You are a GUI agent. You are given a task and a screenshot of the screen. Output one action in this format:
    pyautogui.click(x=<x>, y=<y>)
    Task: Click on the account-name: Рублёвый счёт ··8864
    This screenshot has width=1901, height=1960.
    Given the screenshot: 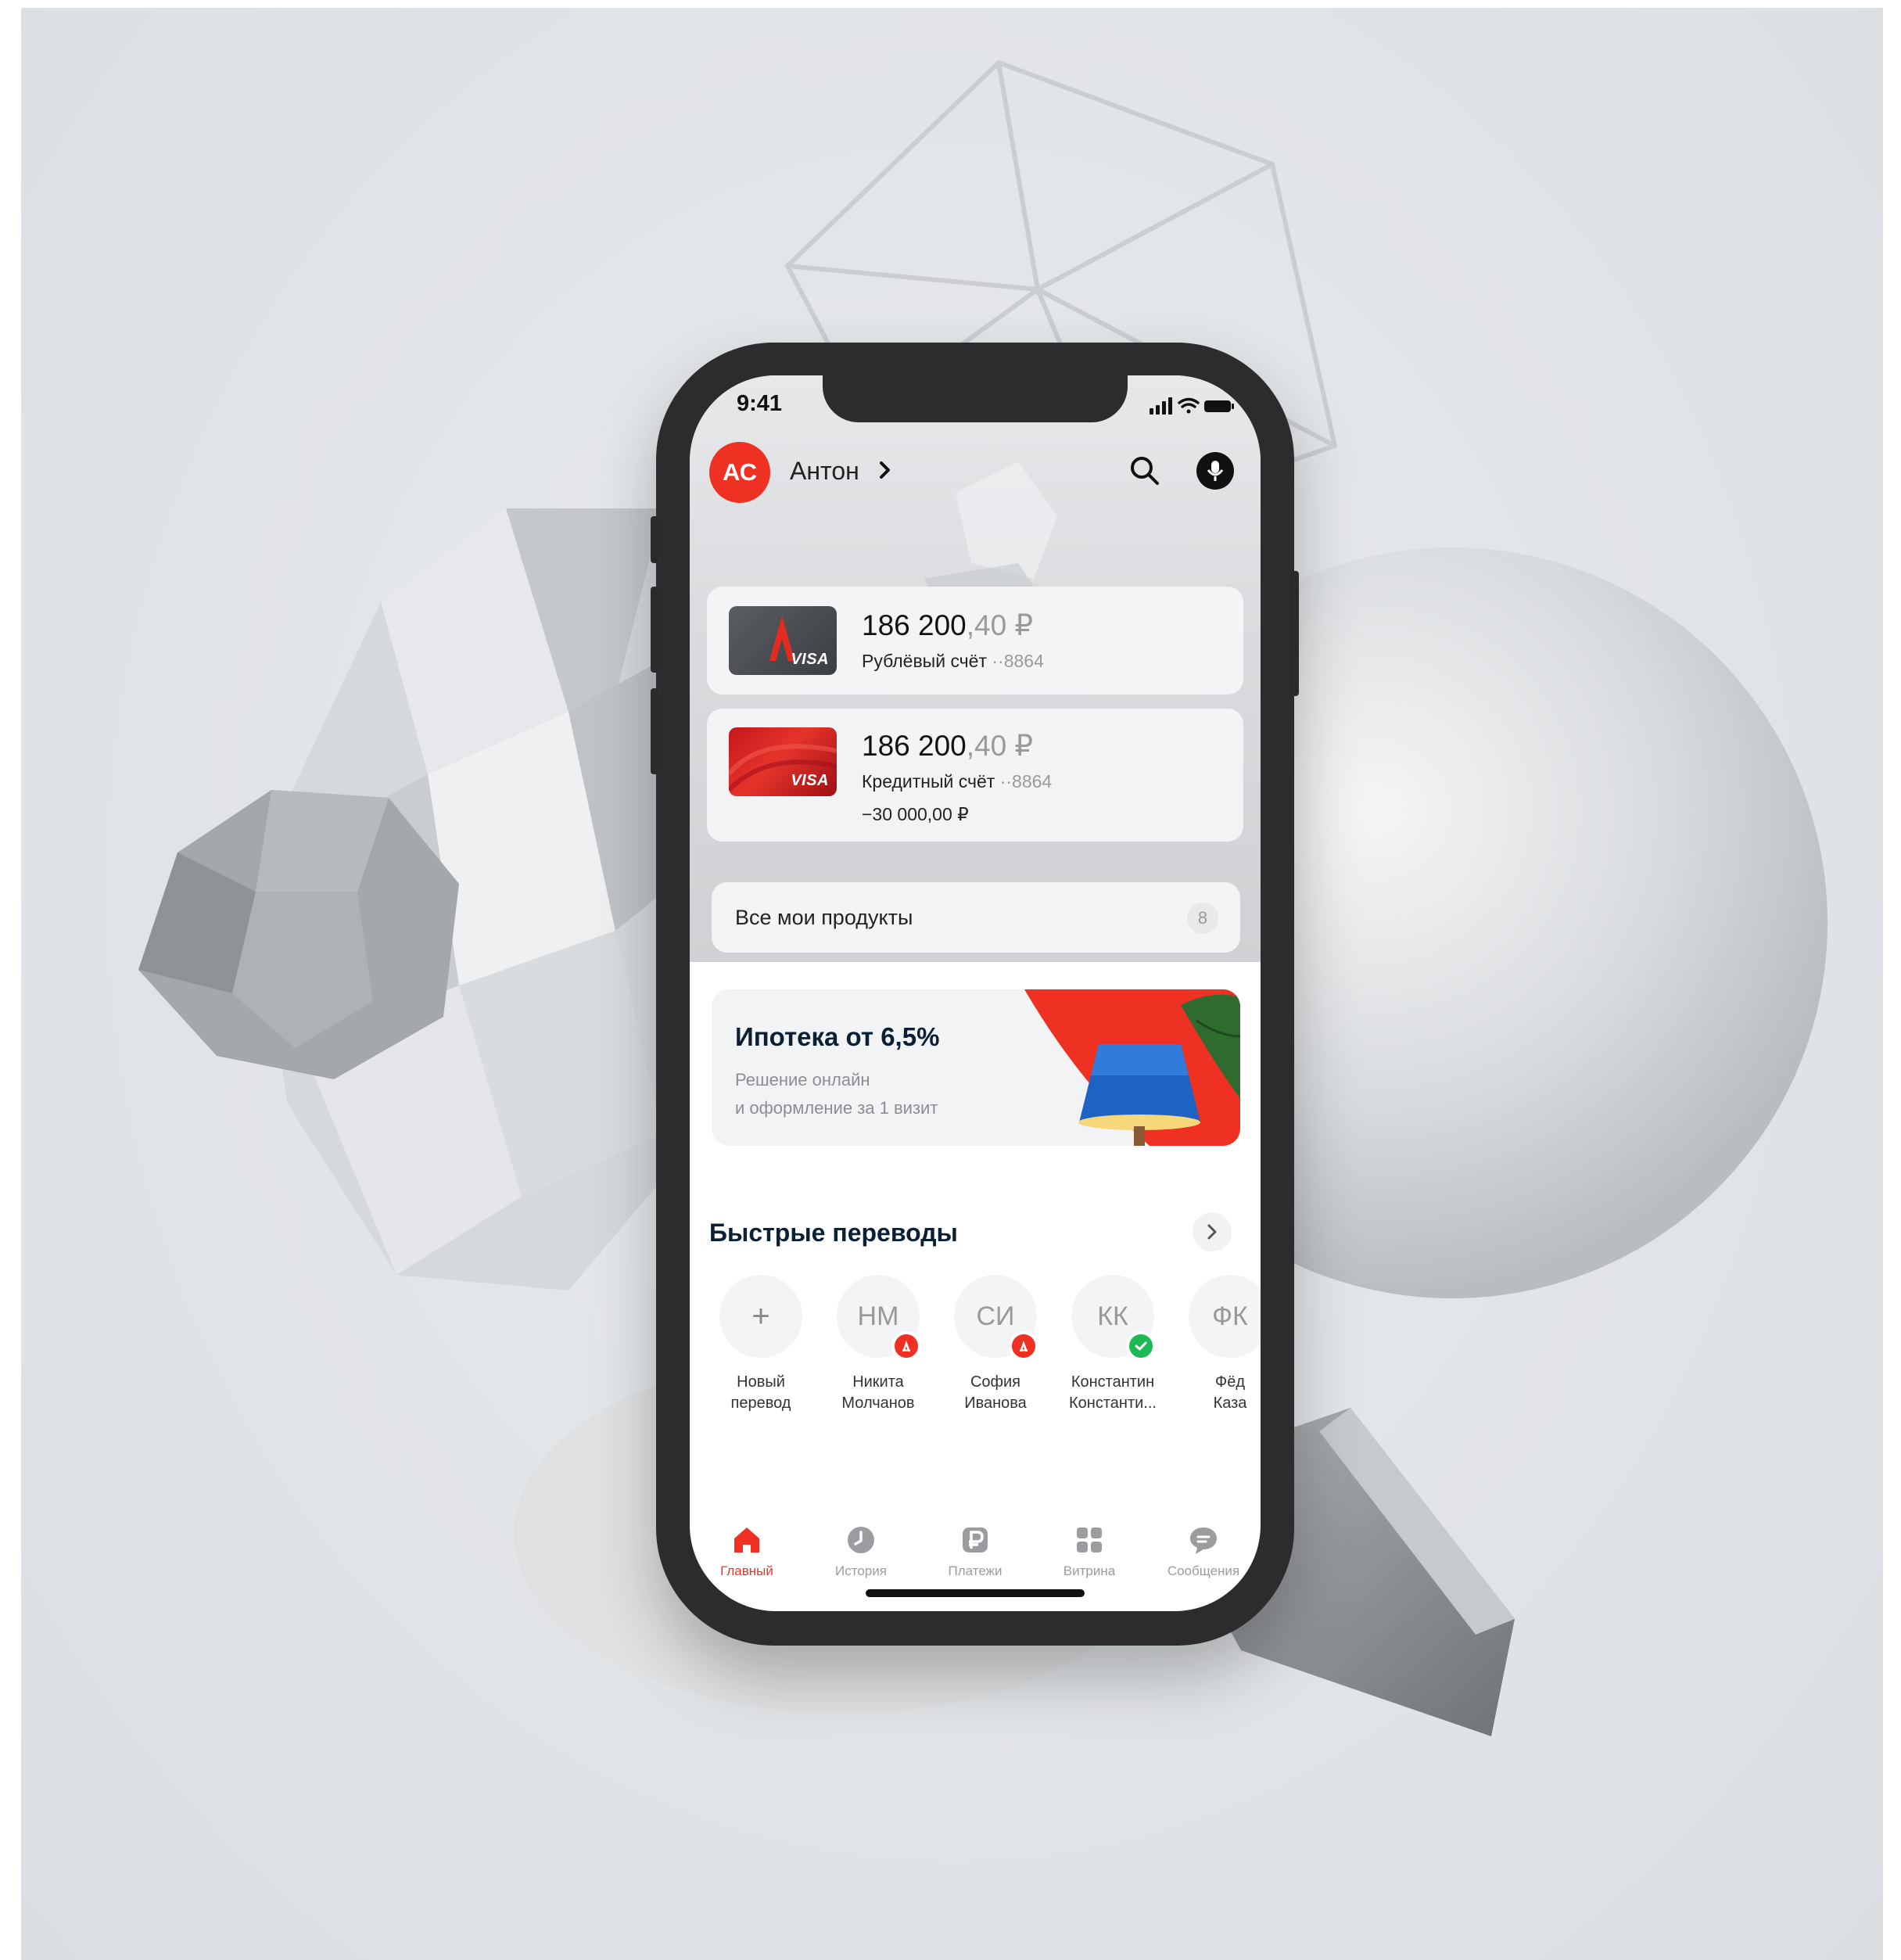 What is the action you would take?
    pyautogui.click(x=953, y=661)
    